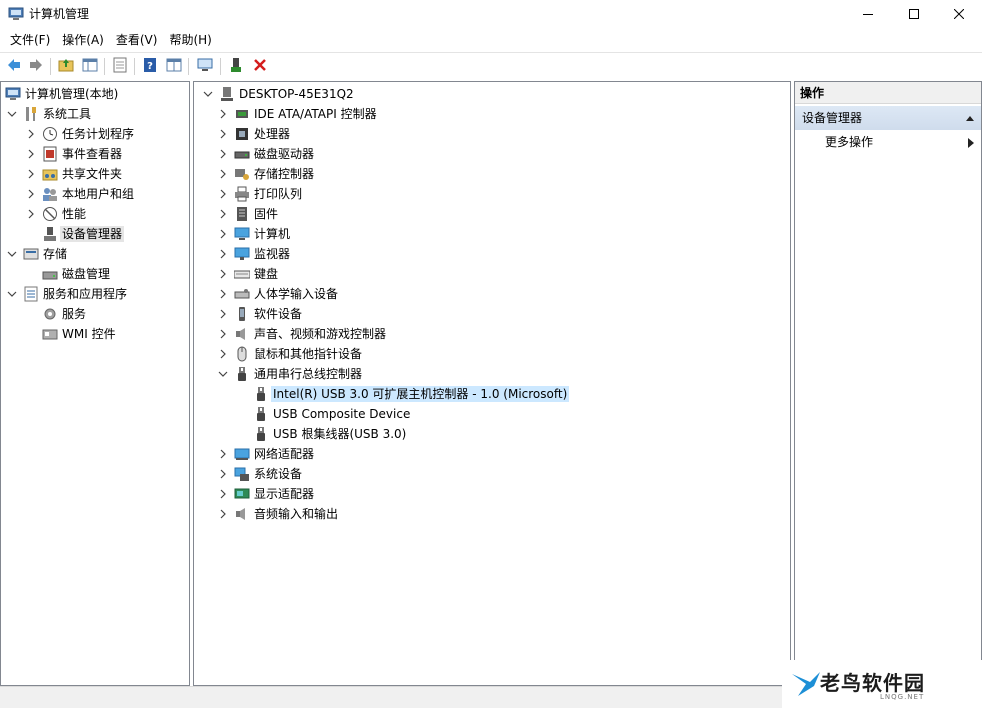 The height and width of the screenshot is (708, 982). What do you see at coordinates (491, 14) in the screenshot?
I see `title-bar: 计算机管理` at bounding box center [491, 14].